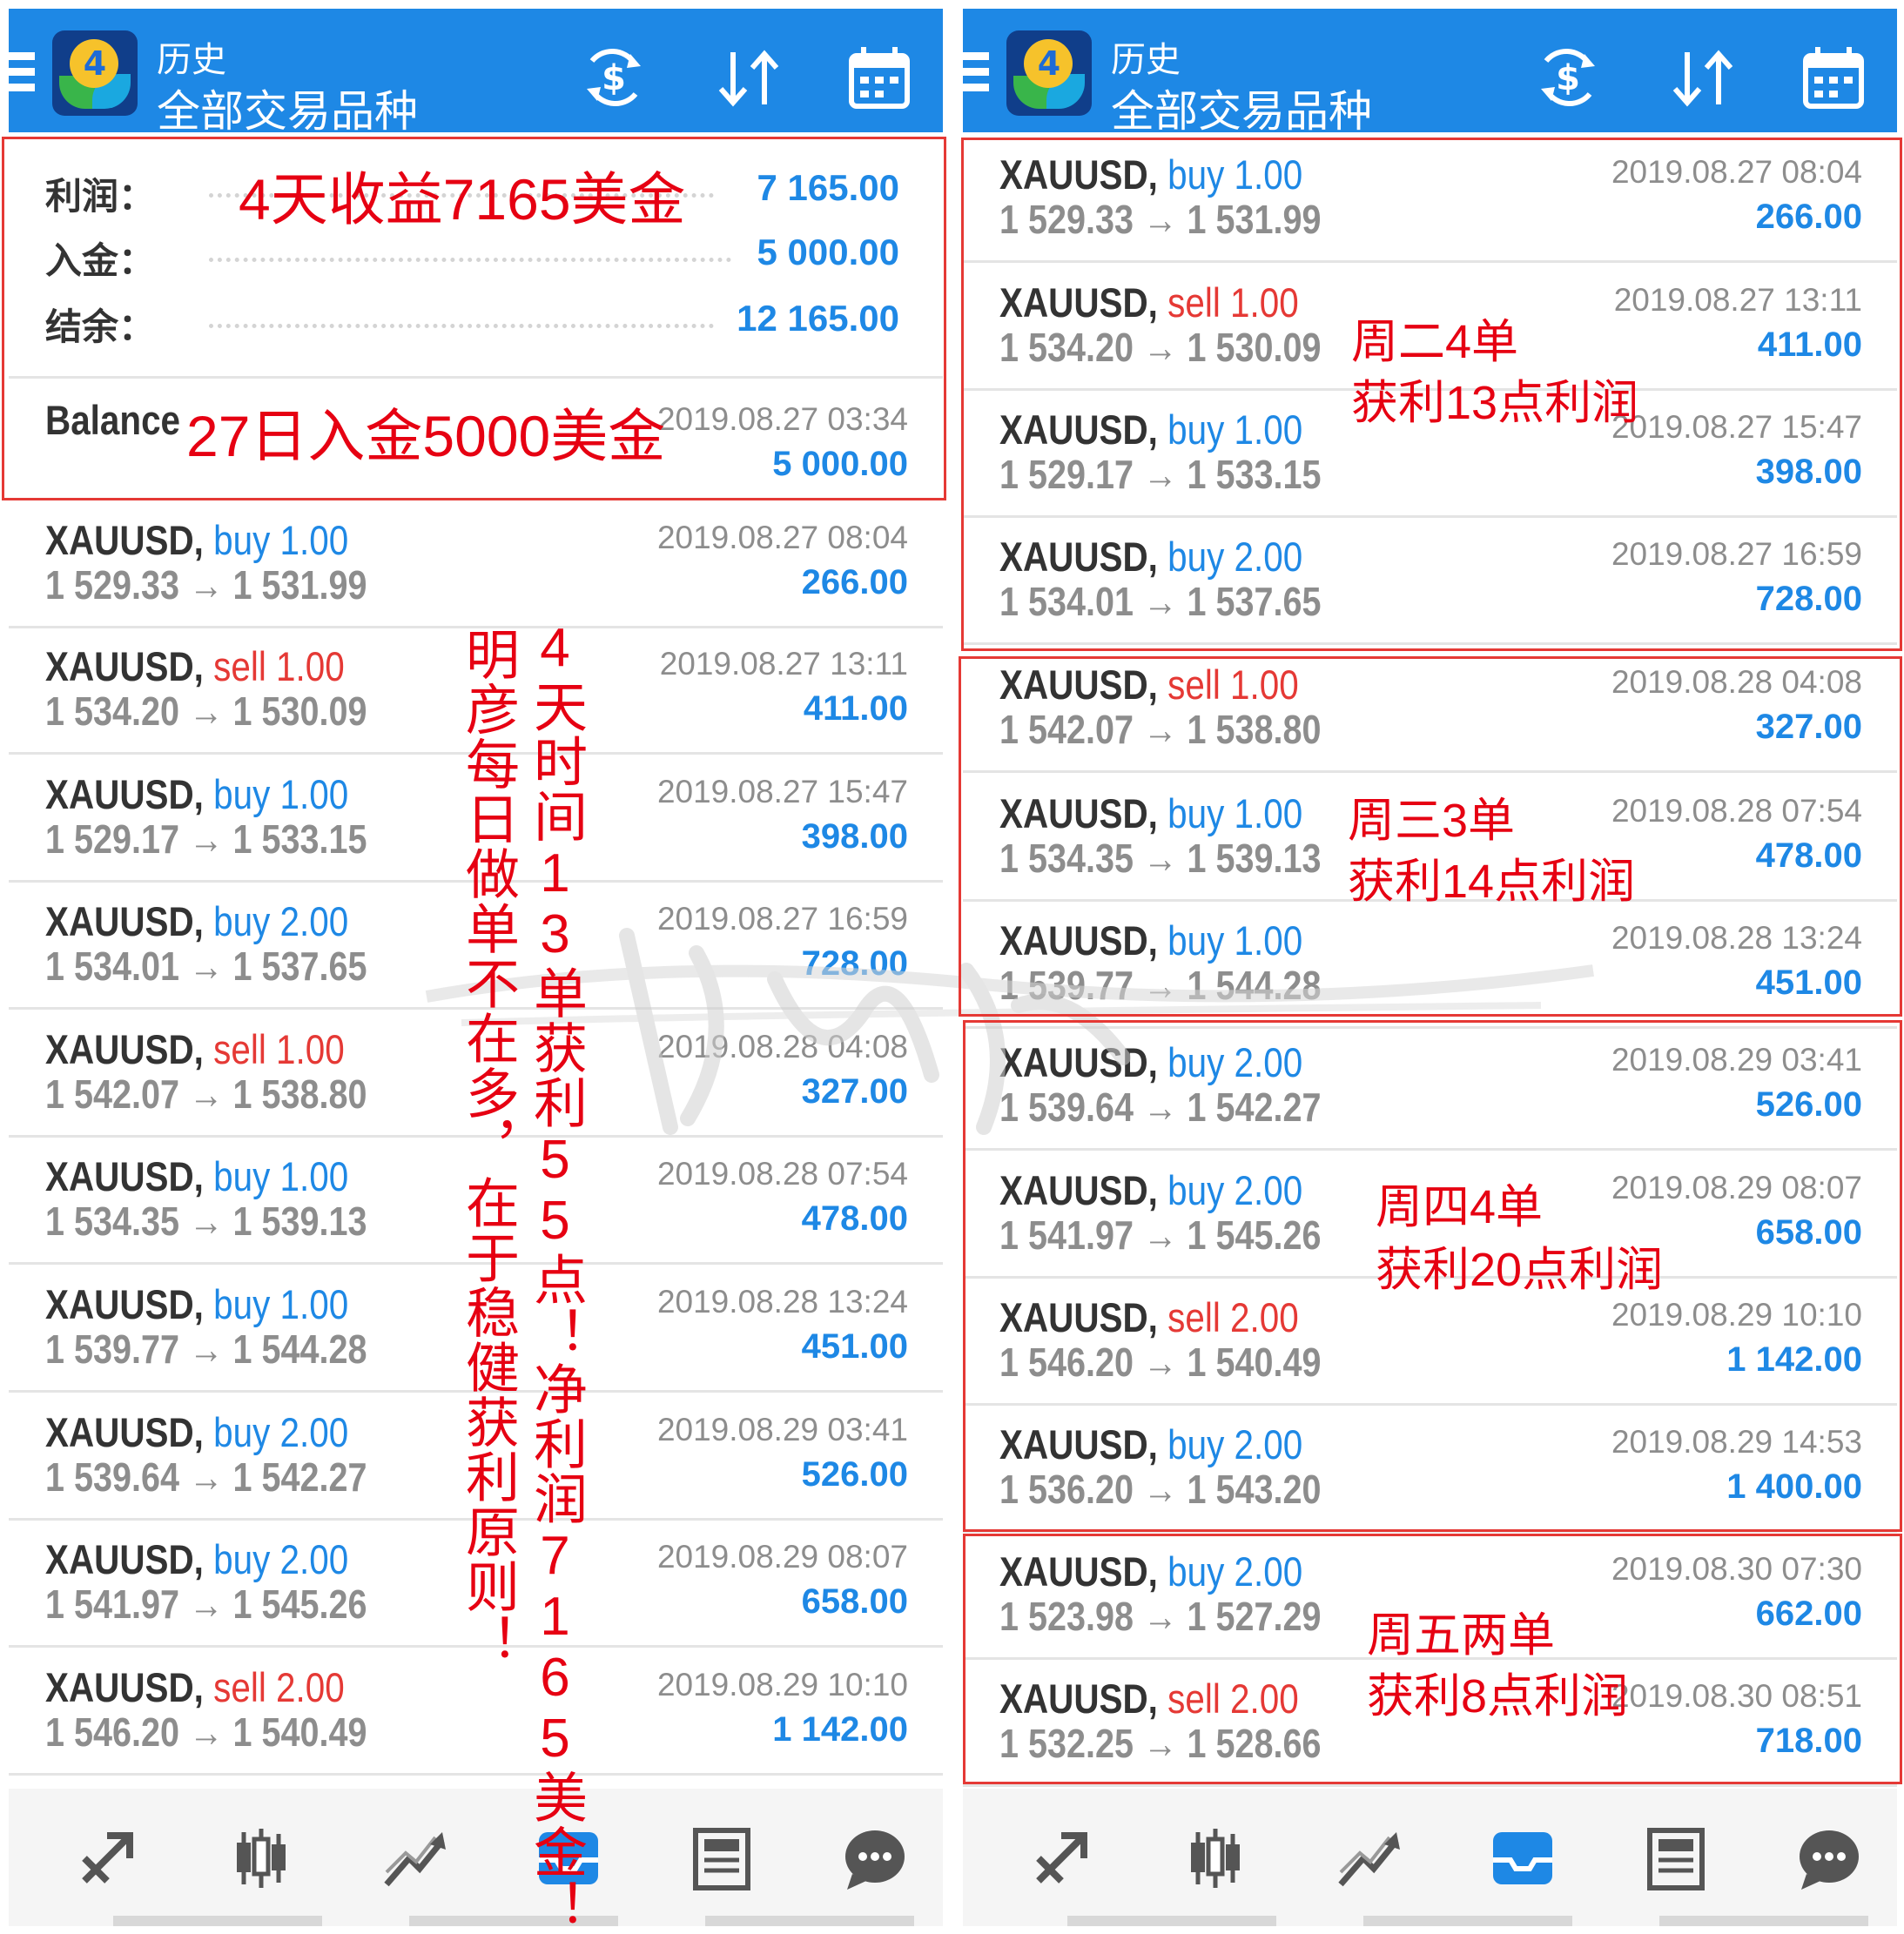 The height and width of the screenshot is (1934, 1904). Describe the element at coordinates (1808, 599) in the screenshot. I see `deal-profit: 728.00` at that location.